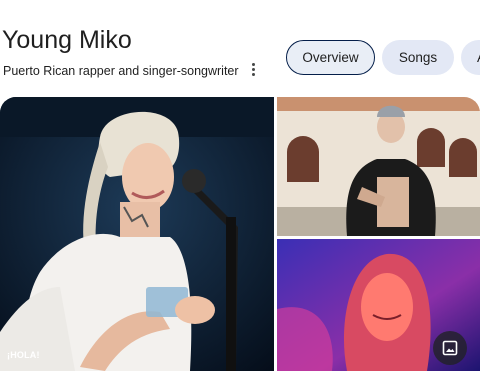 This screenshot has height=371, width=480. What do you see at coordinates (253, 69) in the screenshot?
I see `more-vert-icon` at bounding box center [253, 69].